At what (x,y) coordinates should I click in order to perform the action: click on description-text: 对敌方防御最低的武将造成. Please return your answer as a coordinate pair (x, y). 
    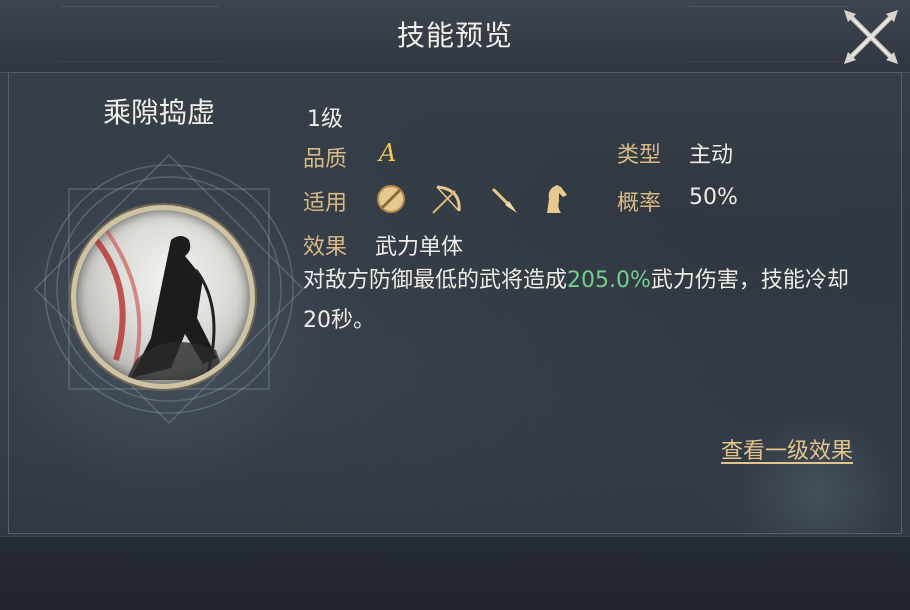
    Looking at the image, I should click on (435, 280).